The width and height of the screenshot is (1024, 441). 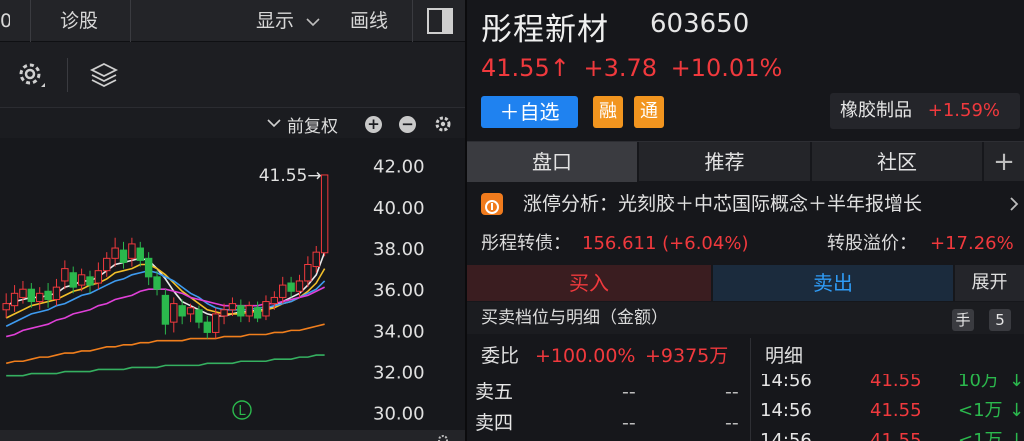 I want to click on detail-row: 14:56 41.55 <1万 ↓, so click(x=889, y=433).